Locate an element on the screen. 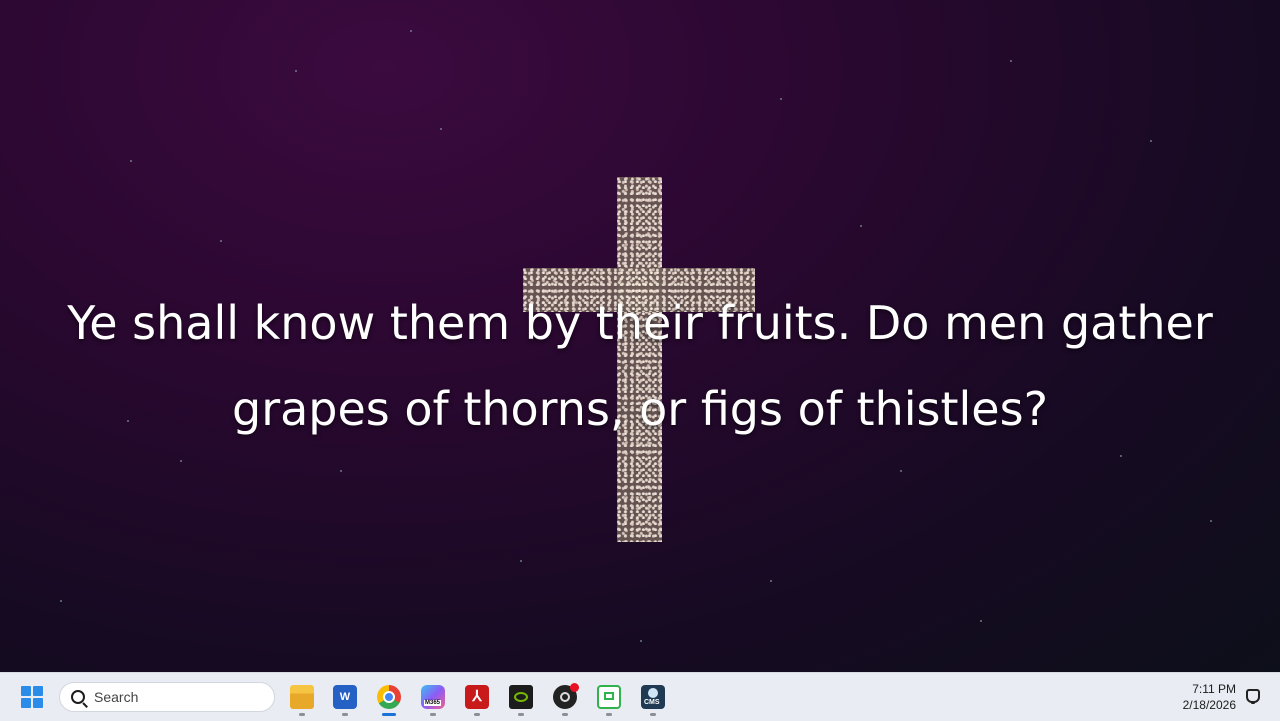 This screenshot has width=1280, height=721. clock-time: 7:11 PM is located at coordinates (1214, 689).